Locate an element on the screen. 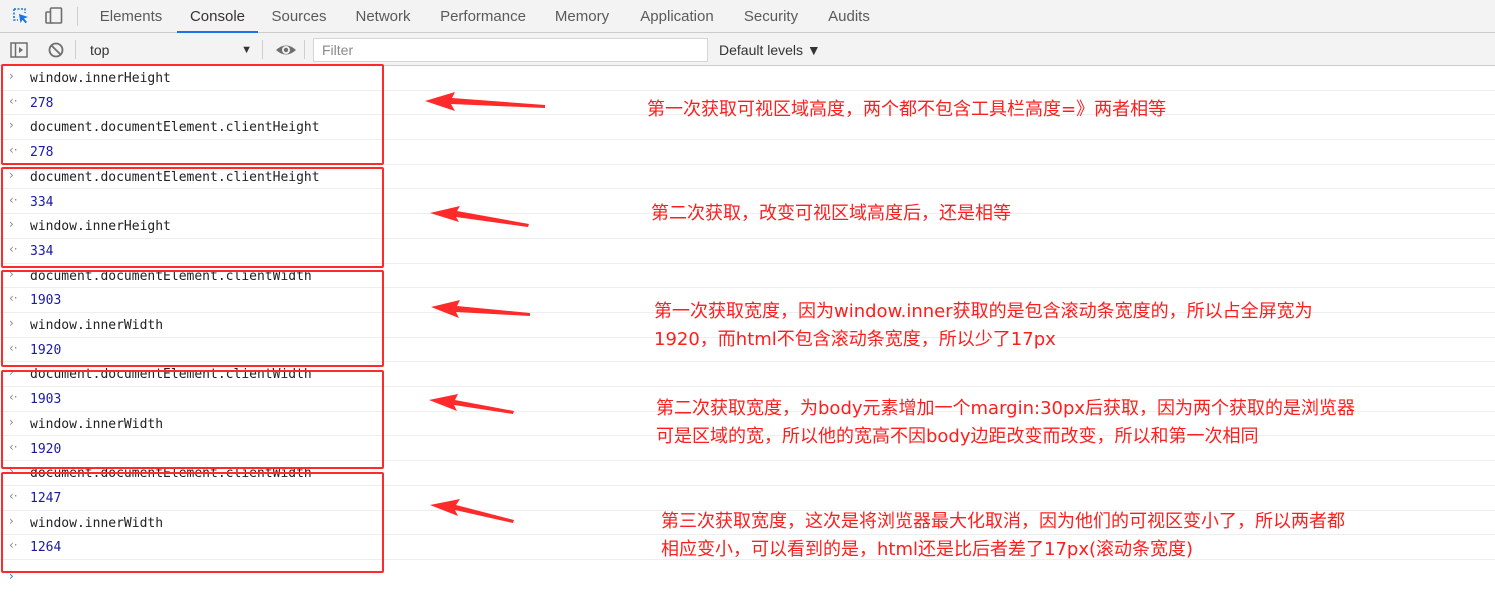 Image resolution: width=1495 pixels, height=612 pixels. tab-audits: Audits is located at coordinates (849, 16).